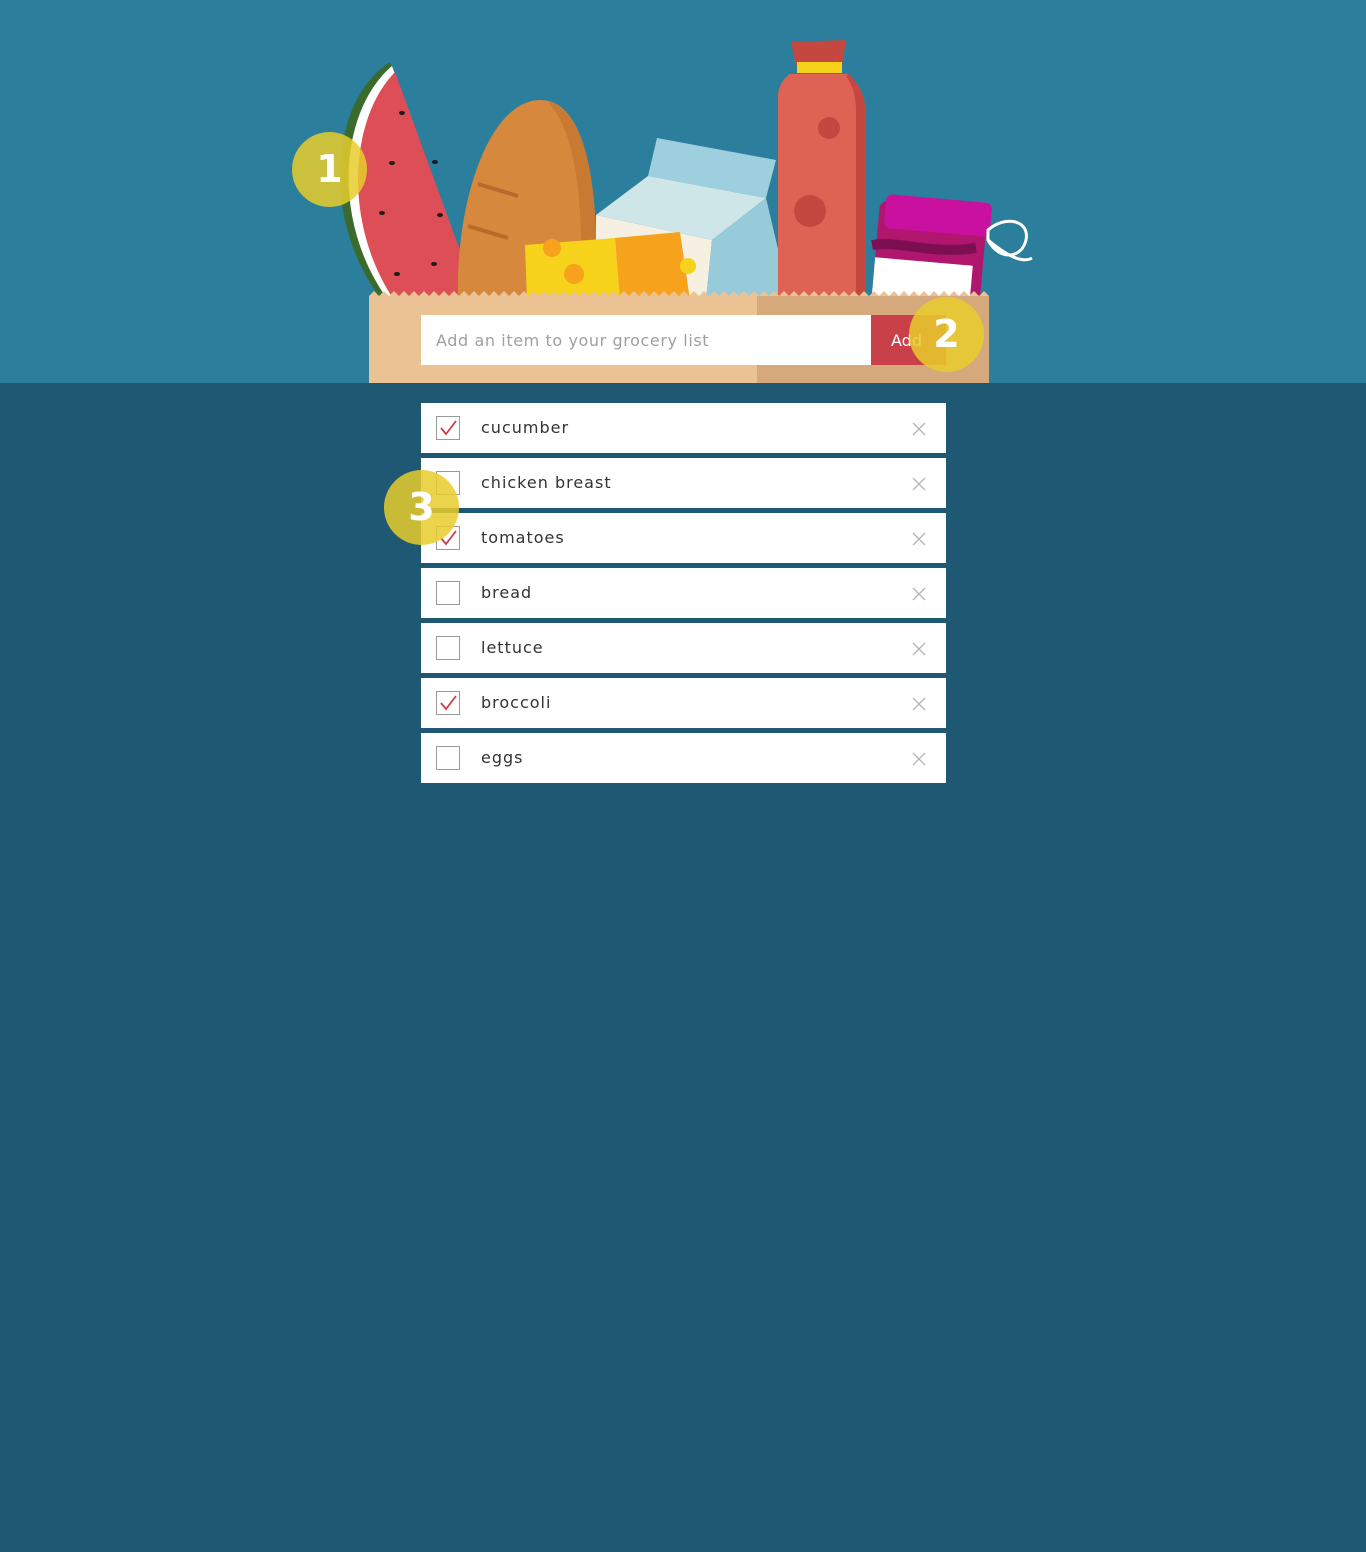 The width and height of the screenshot is (1366, 1552). I want to click on list-item: tomatoes, so click(683, 538).